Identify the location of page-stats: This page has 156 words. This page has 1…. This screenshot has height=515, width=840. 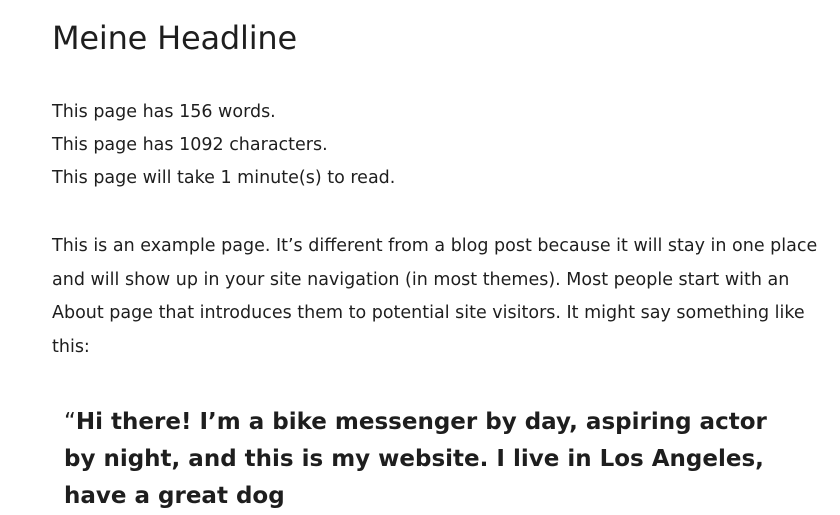
(223, 145).